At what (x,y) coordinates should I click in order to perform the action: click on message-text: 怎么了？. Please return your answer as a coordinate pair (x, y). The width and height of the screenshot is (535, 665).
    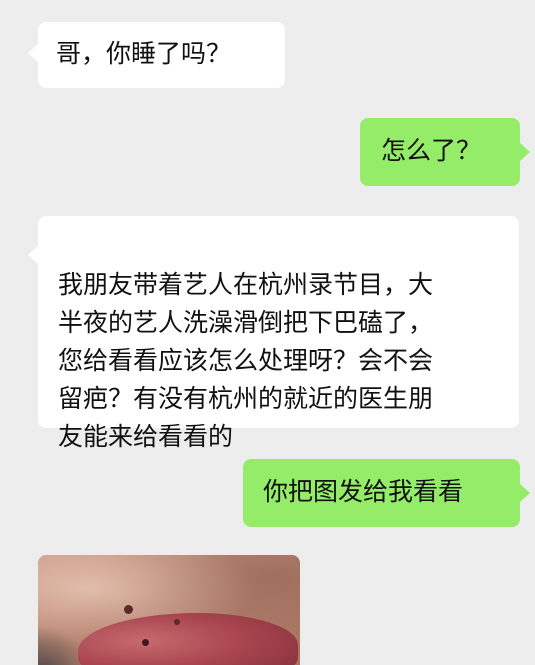
    Looking at the image, I should click on (431, 150).